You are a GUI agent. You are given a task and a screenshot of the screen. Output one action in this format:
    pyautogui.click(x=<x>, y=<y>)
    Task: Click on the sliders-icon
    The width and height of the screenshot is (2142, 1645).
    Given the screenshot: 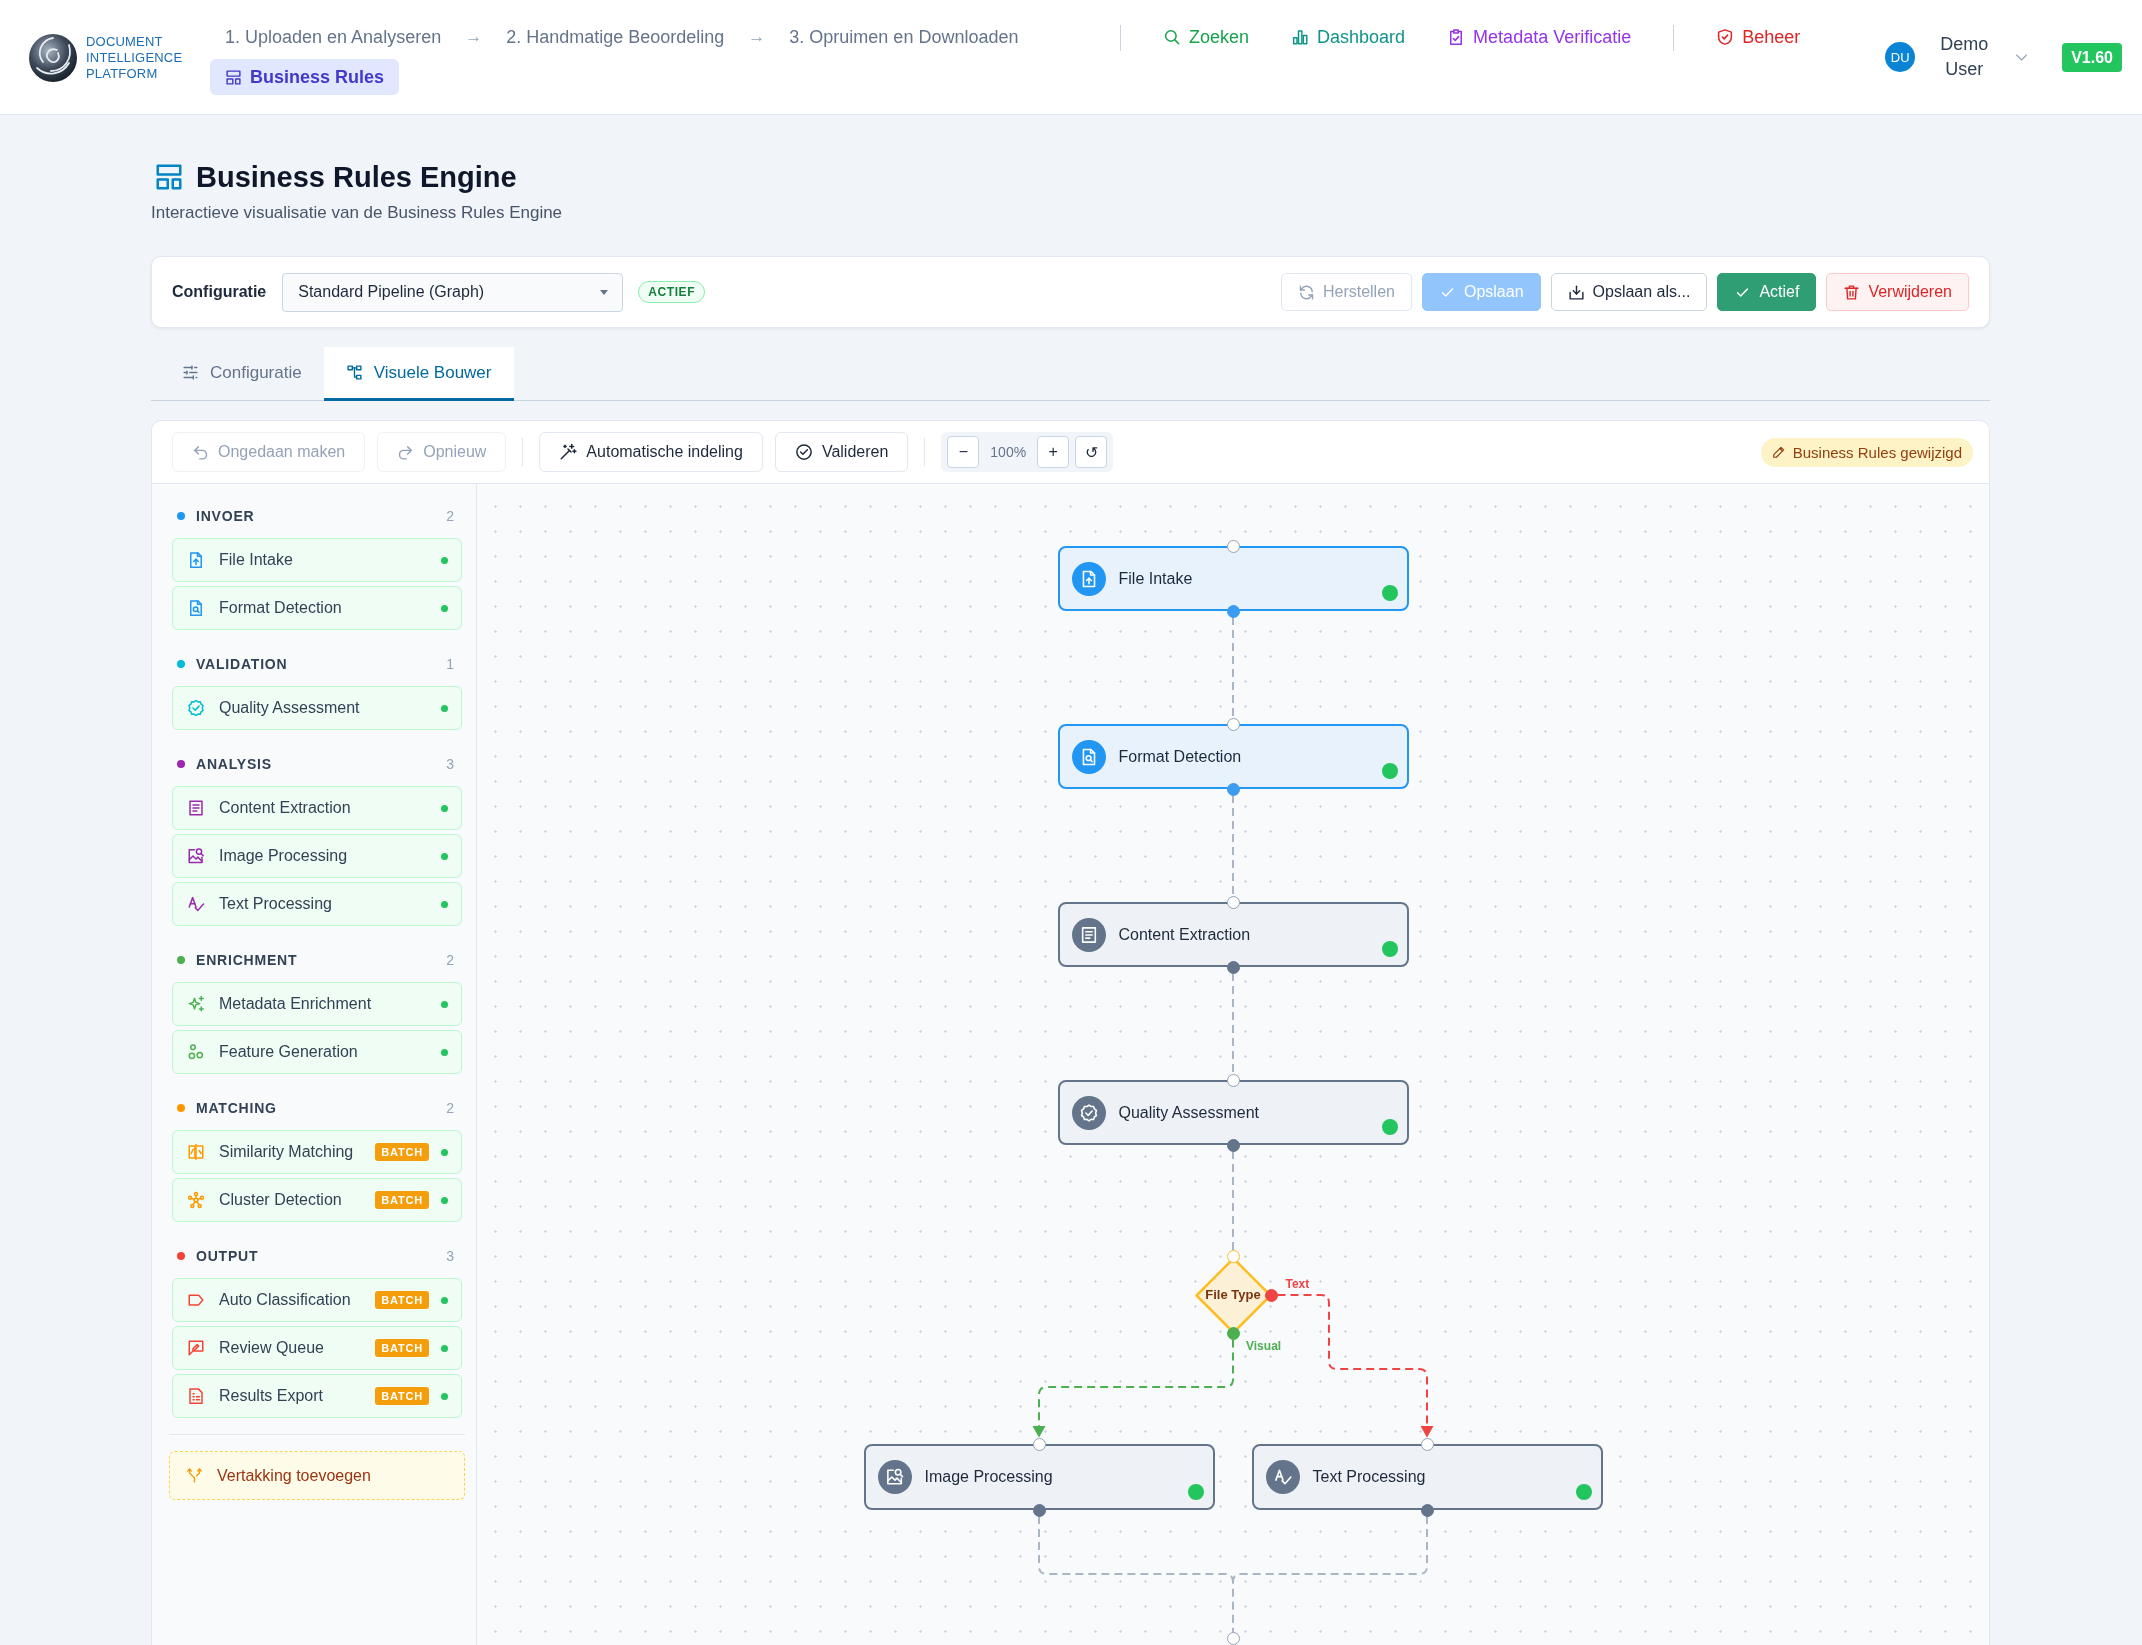 What is the action you would take?
    pyautogui.click(x=190, y=372)
    